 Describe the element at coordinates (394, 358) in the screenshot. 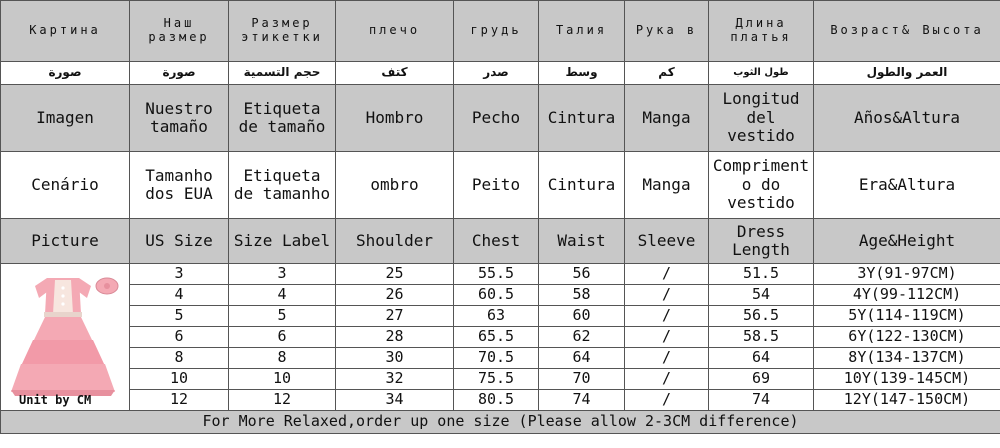

I see `table-cell: 30` at that location.